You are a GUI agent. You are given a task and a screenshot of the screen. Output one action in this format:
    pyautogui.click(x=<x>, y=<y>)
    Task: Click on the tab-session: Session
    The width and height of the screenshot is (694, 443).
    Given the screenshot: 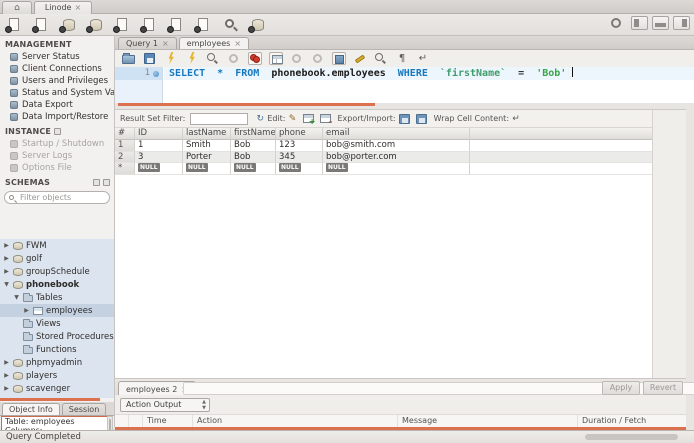 What is the action you would take?
    pyautogui.click(x=84, y=409)
    